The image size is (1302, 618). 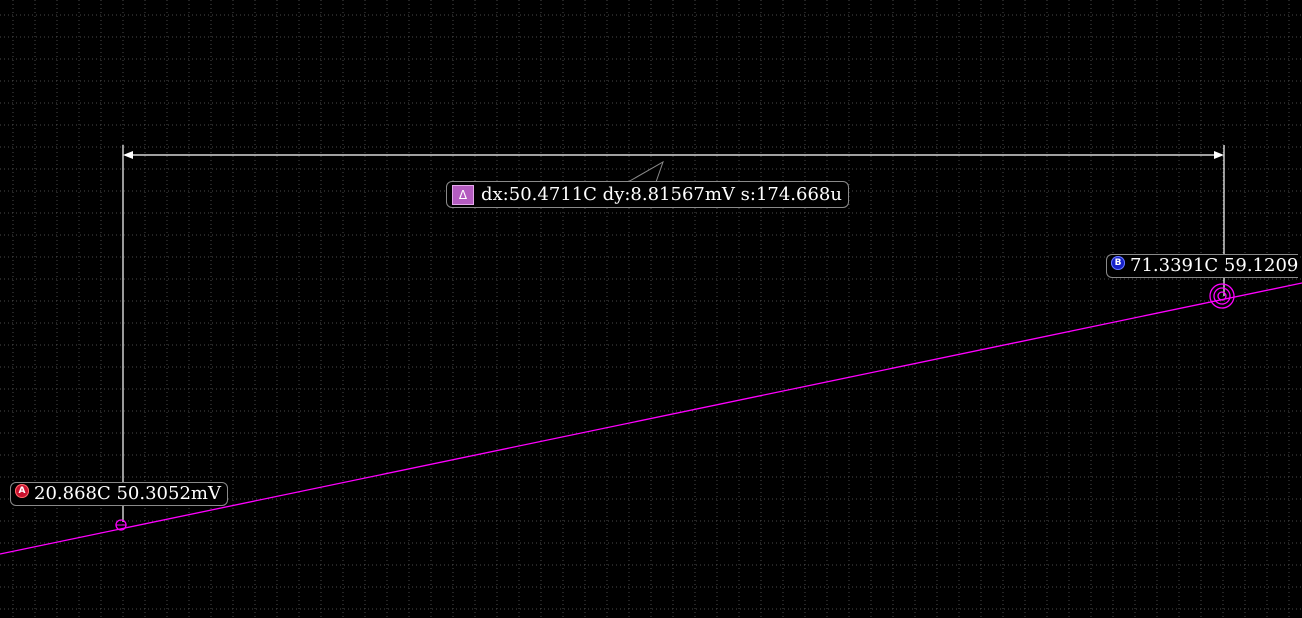 I want to click on cursor-a-readout: A 20.868C 50.3052mV, so click(x=119, y=494).